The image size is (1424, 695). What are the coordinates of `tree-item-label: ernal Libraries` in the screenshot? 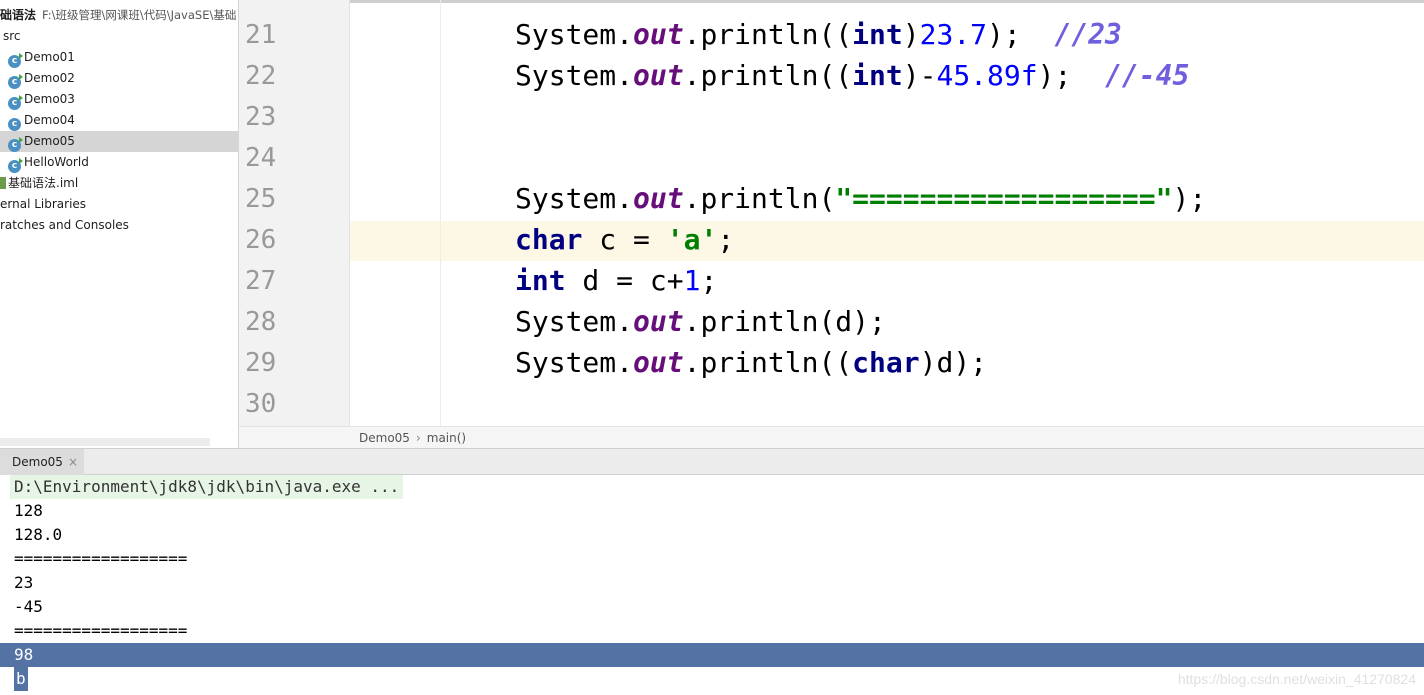 It's located at (43, 204).